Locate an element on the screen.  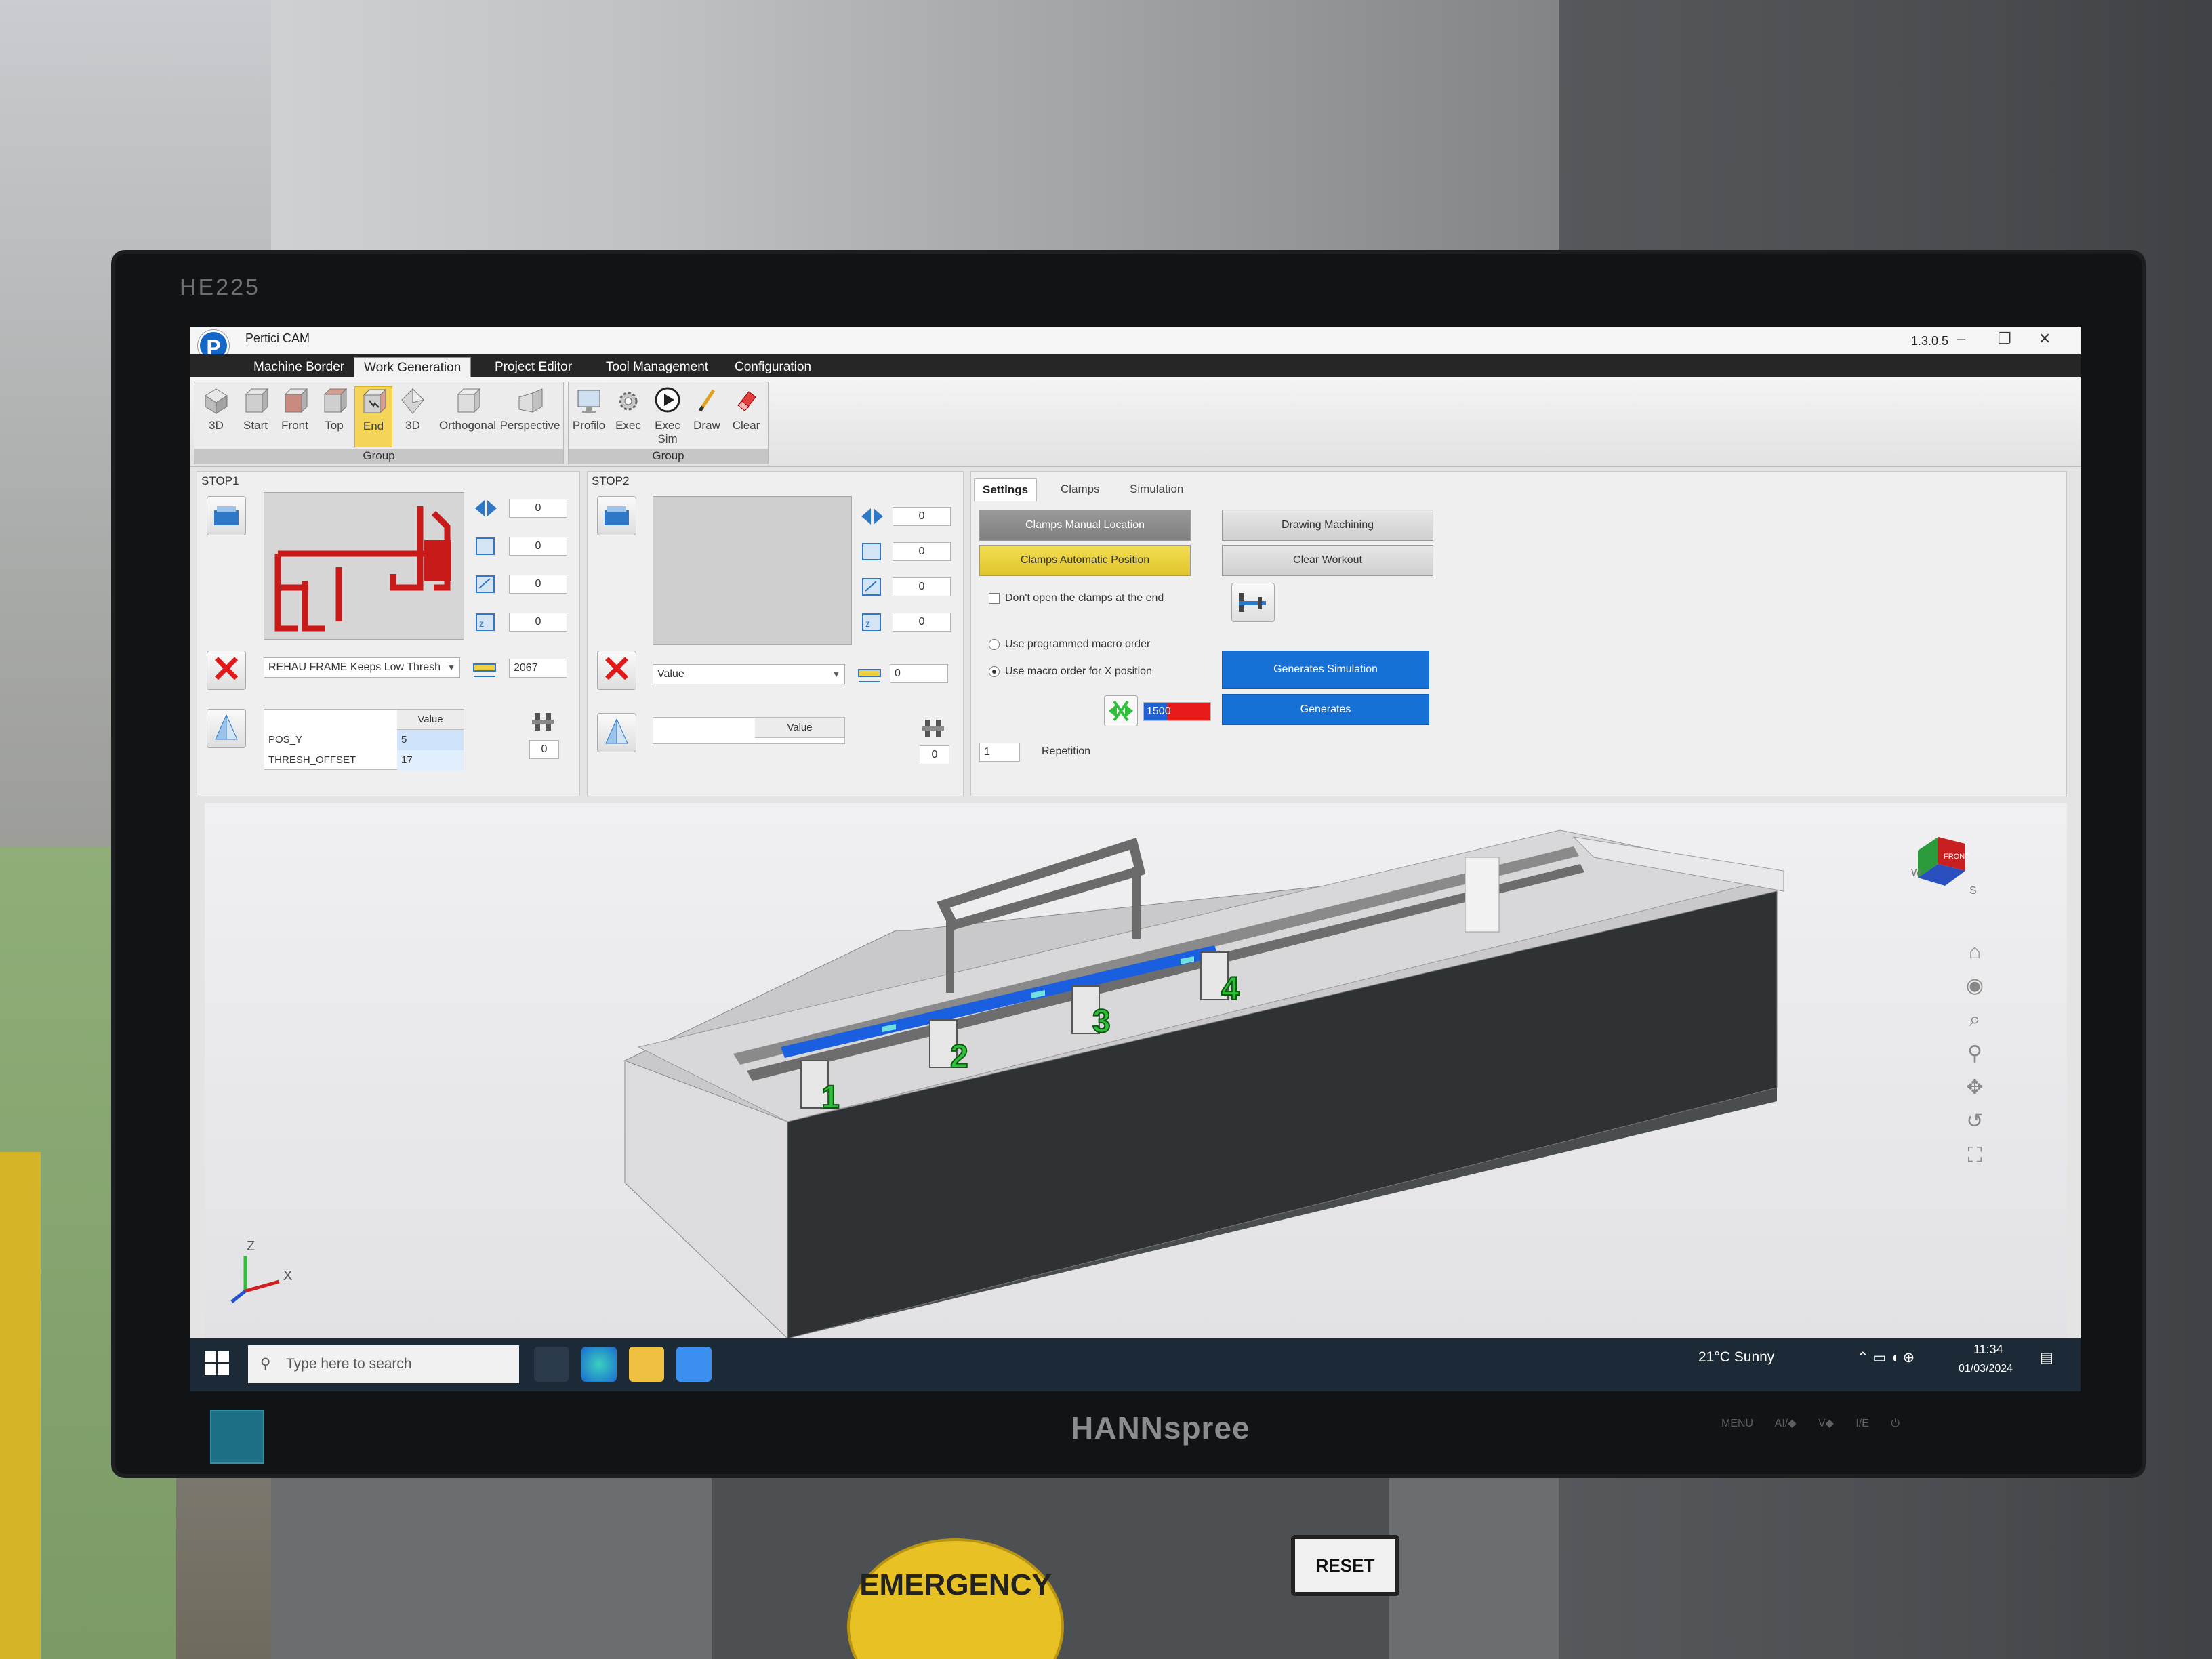
view-perspective-button: Perspective is located at coordinates (529, 416).